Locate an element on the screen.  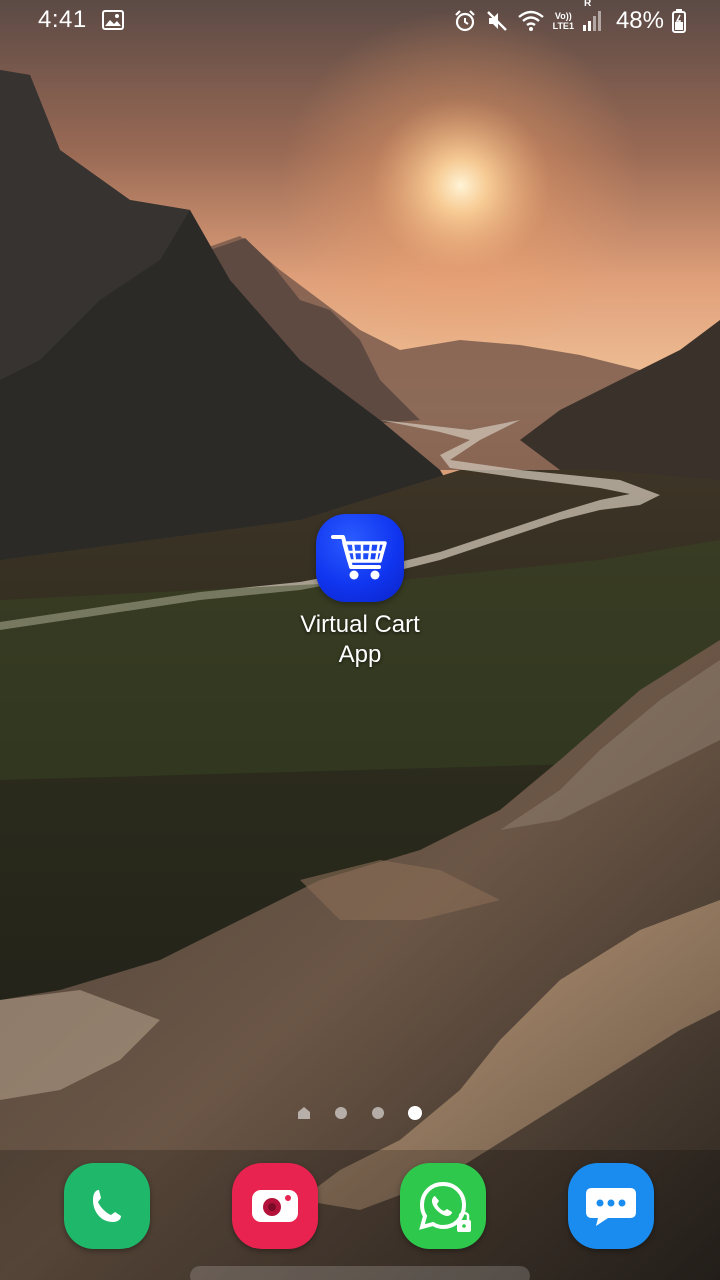
page-dot-active is located at coordinates (415, 1113).